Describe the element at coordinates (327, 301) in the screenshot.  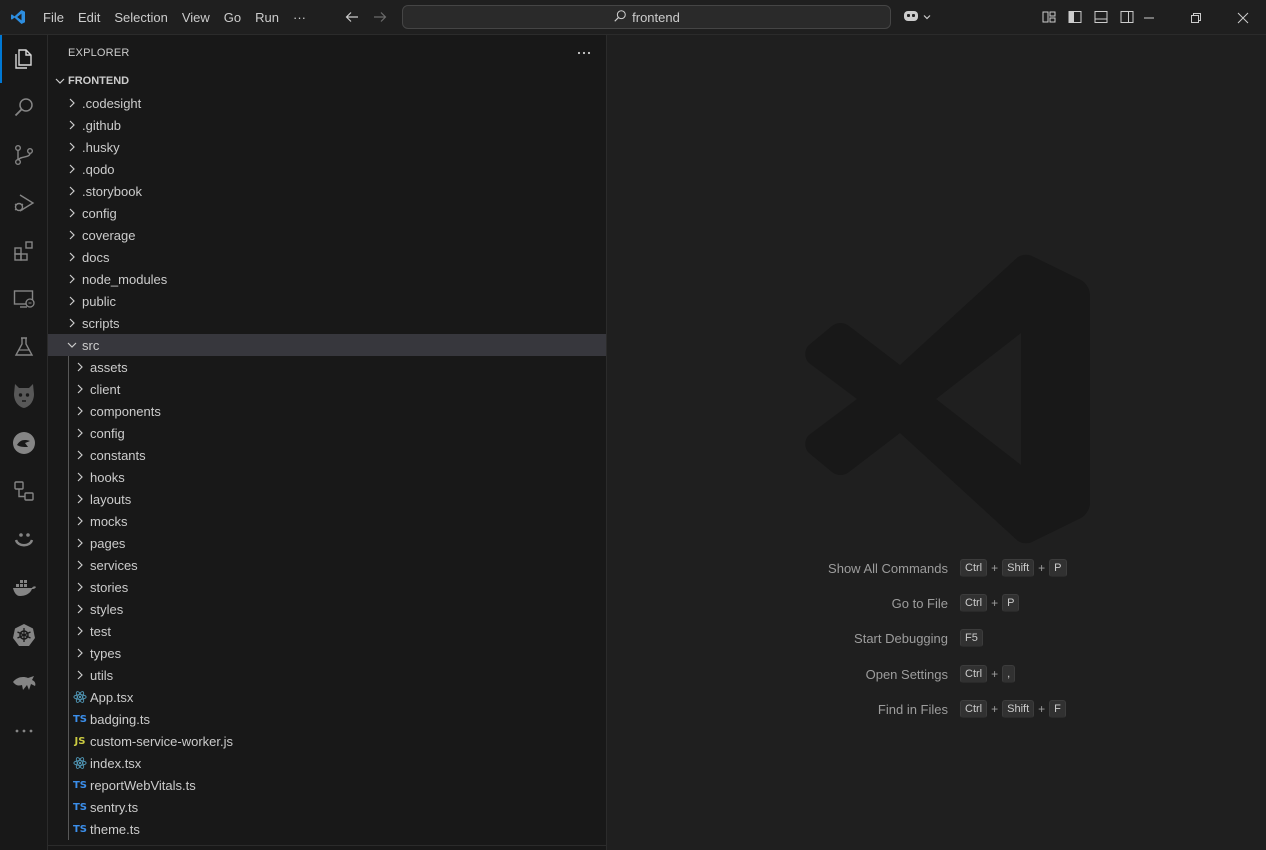
I see `tree-folder-public: public` at that location.